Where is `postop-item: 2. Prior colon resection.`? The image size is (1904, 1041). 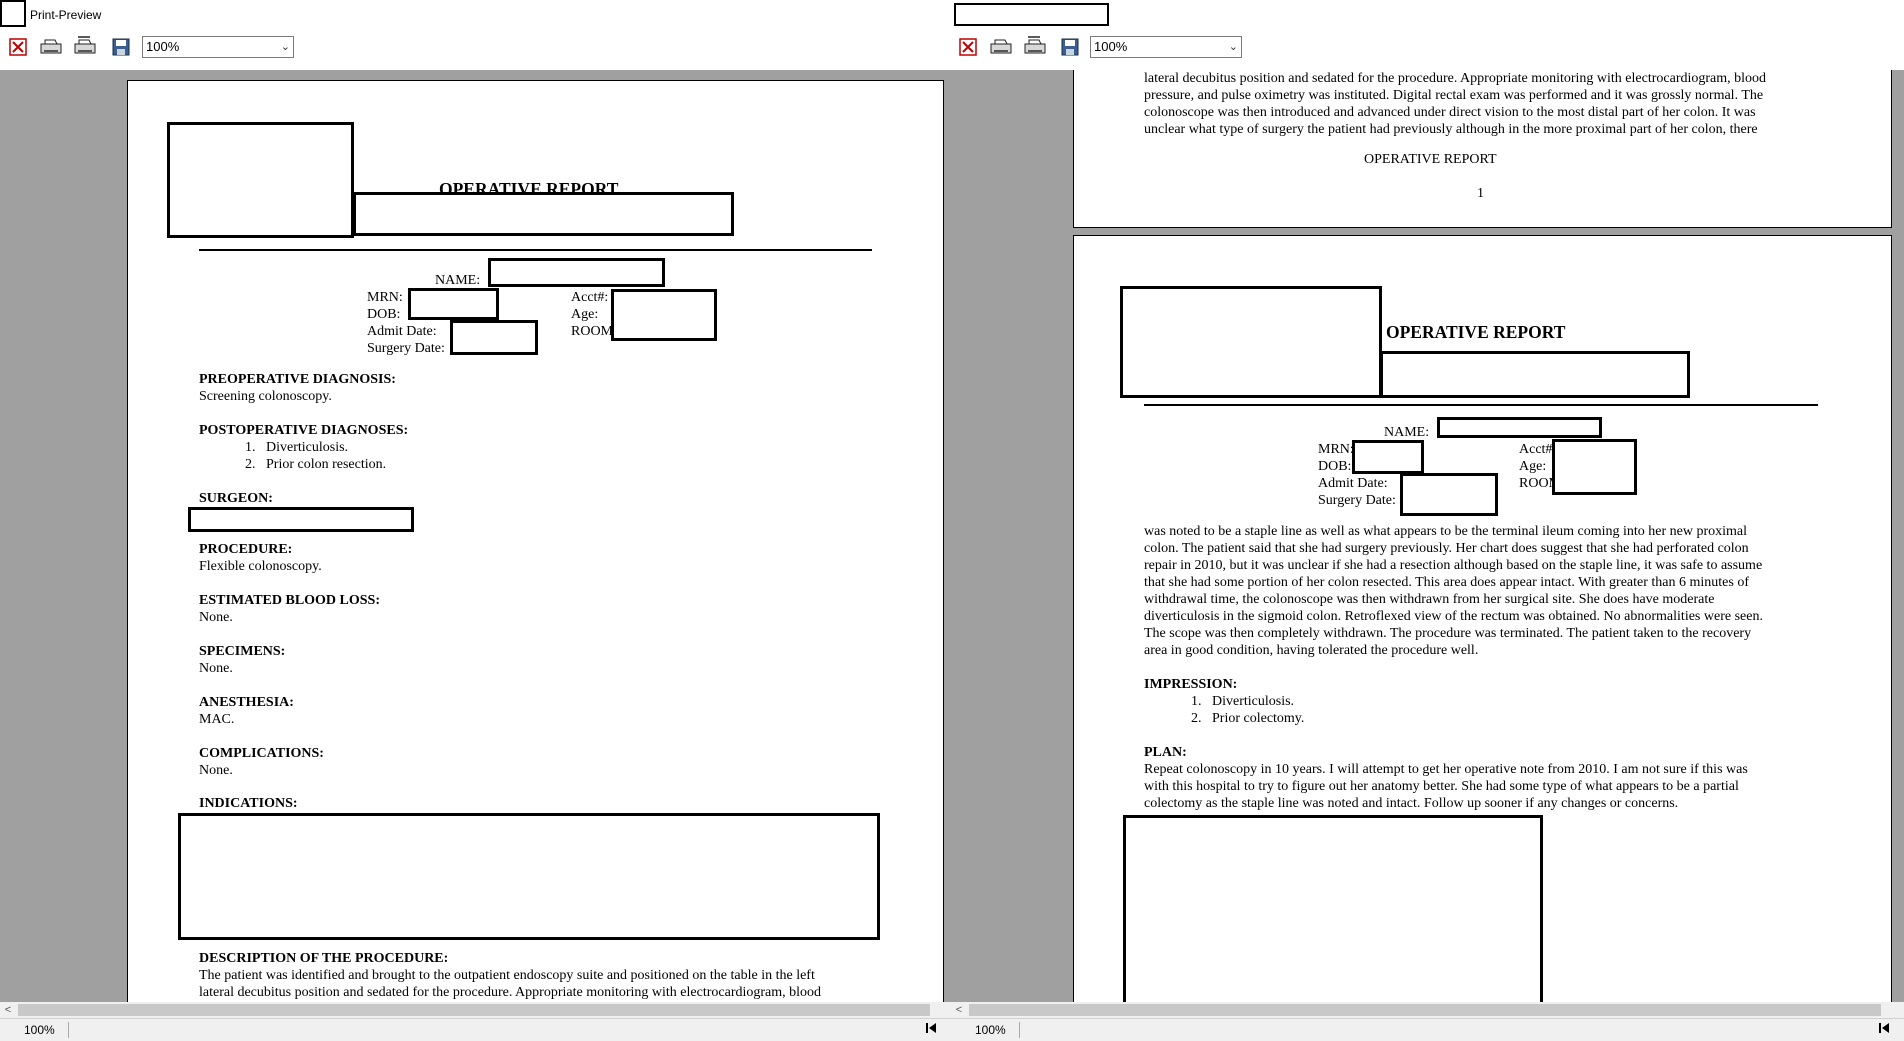
postop-item: 2. Prior colon resection. is located at coordinates (316, 464).